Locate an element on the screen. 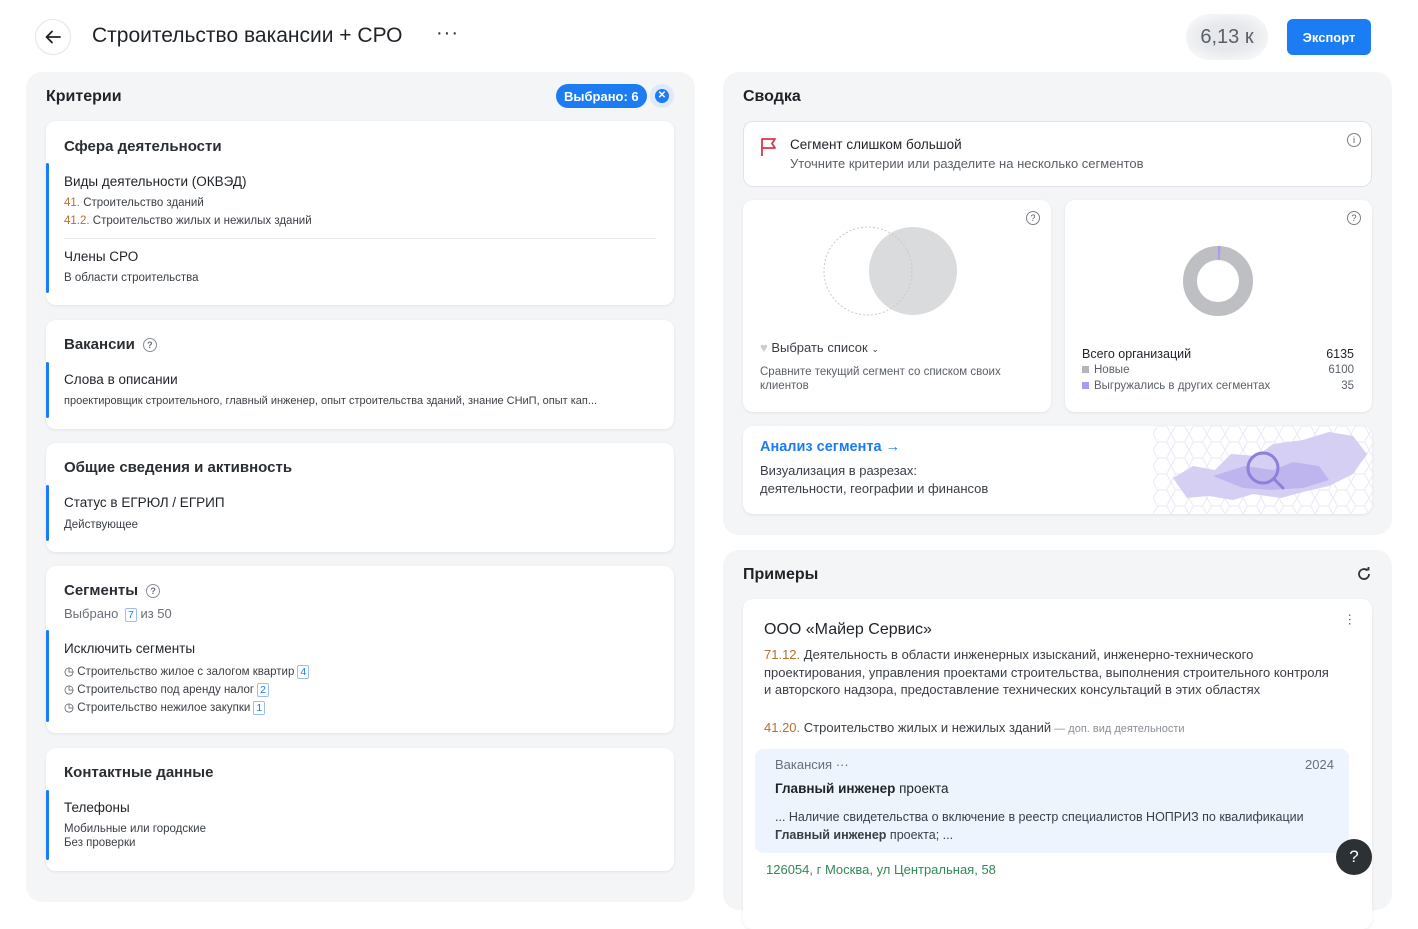 The height and width of the screenshot is (929, 1418). orgs-total-row: Всего организаций 6135 is located at coordinates (1218, 354).